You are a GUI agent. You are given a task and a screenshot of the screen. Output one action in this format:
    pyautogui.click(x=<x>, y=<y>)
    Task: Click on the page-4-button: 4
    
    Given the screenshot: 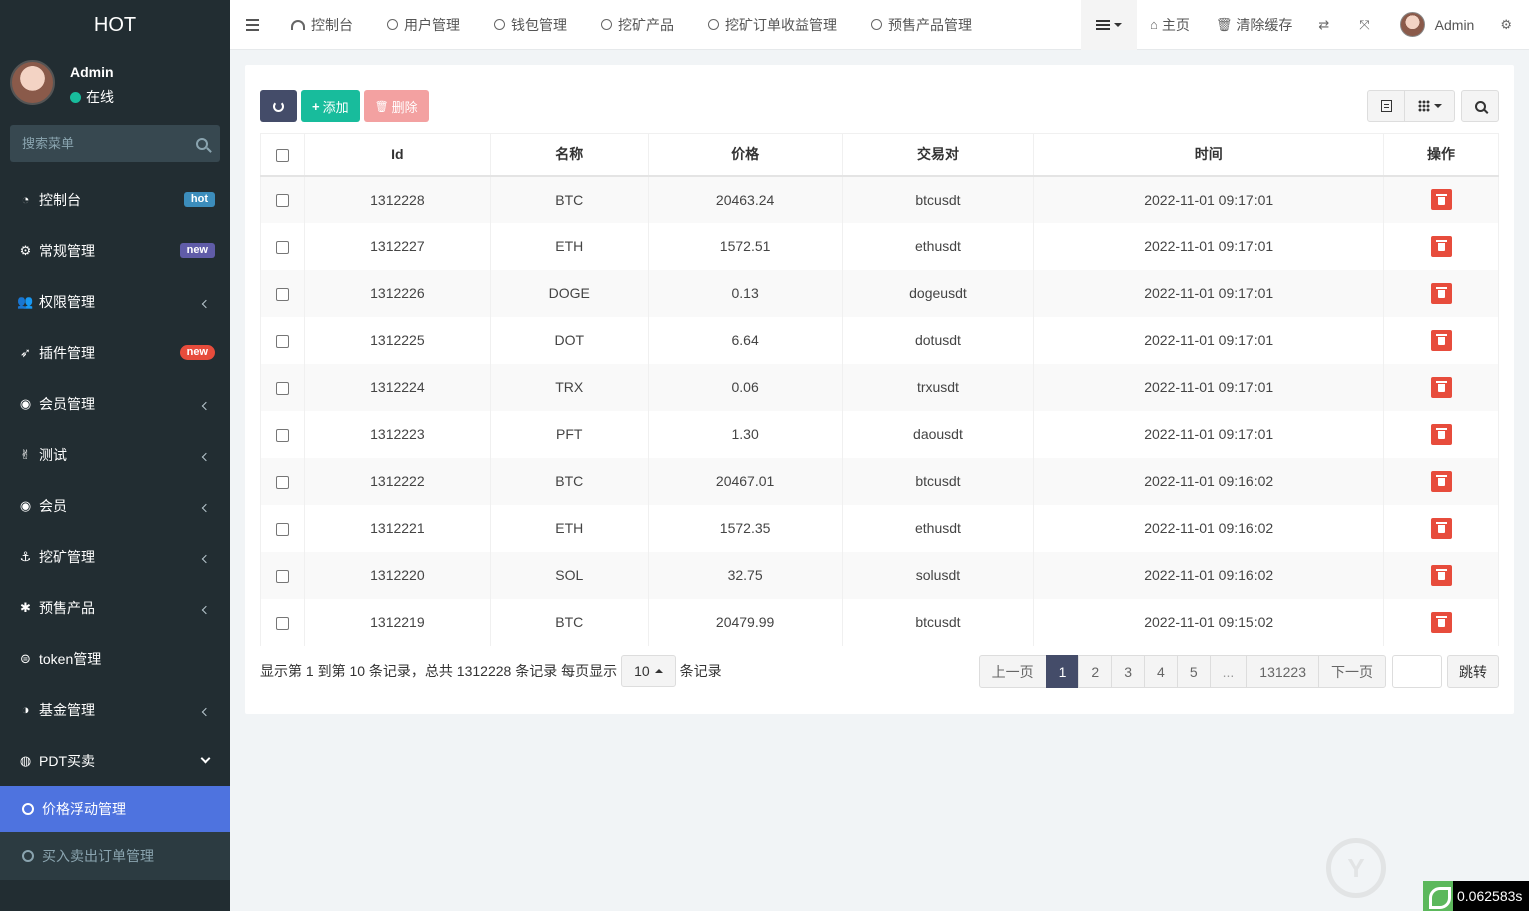 What is the action you would take?
    pyautogui.click(x=1161, y=671)
    